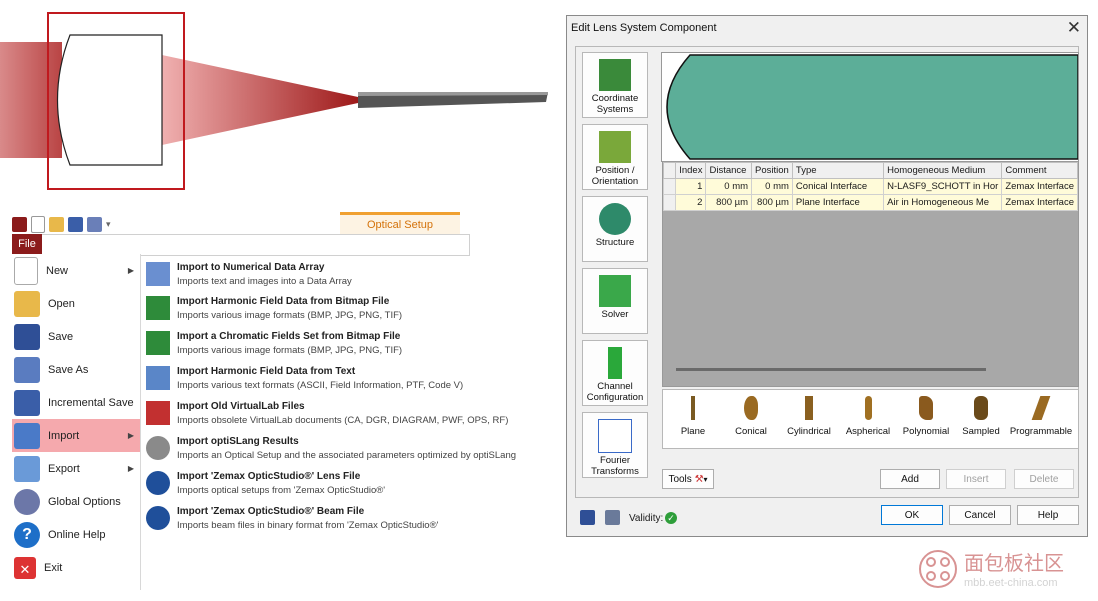 The width and height of the screenshot is (1098, 601). I want to click on solver-button: Solver, so click(615, 301).